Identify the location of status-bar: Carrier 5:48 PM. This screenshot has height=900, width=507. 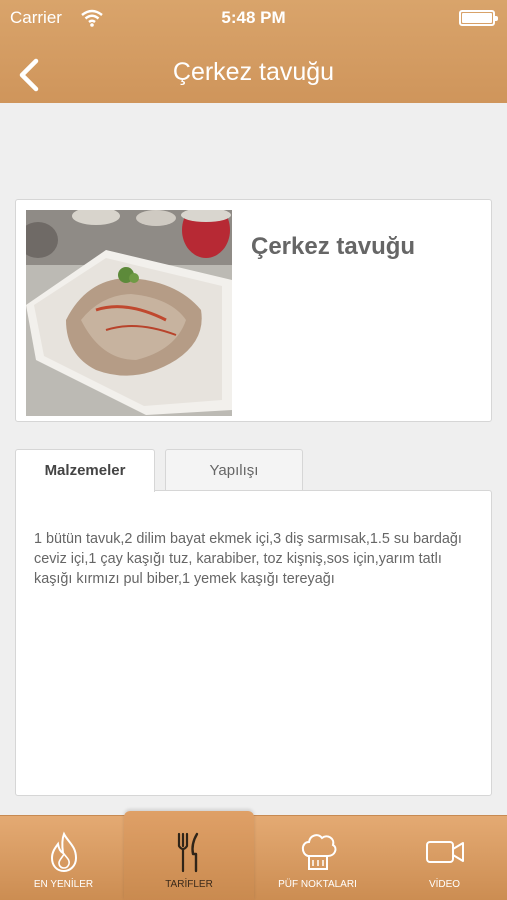
(253, 18).